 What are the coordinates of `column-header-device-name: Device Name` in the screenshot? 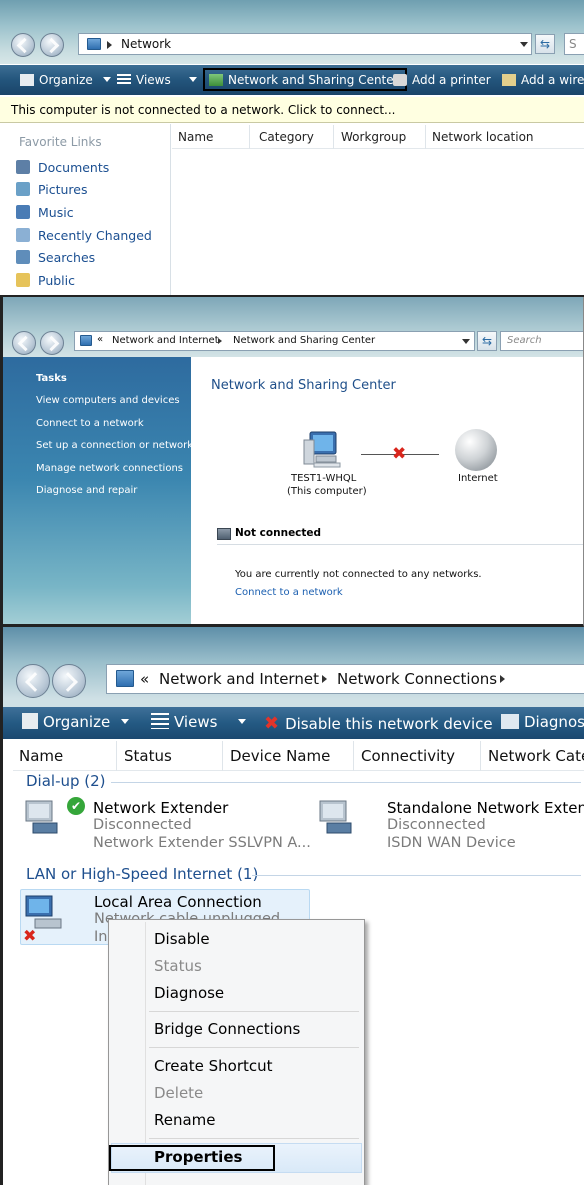 It's located at (289, 756).